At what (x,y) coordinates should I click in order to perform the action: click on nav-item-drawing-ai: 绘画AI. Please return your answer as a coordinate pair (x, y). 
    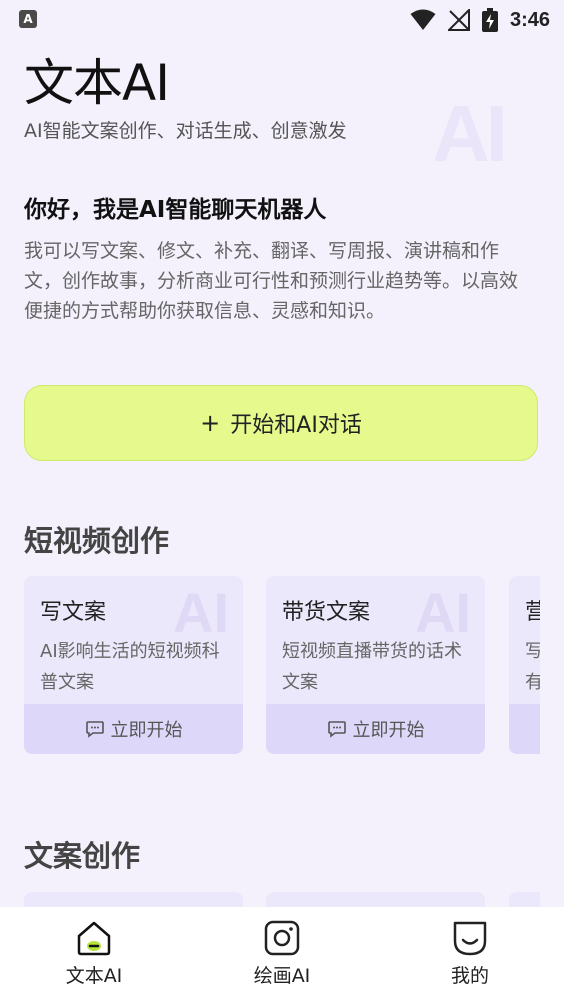
    Looking at the image, I should click on (282, 954).